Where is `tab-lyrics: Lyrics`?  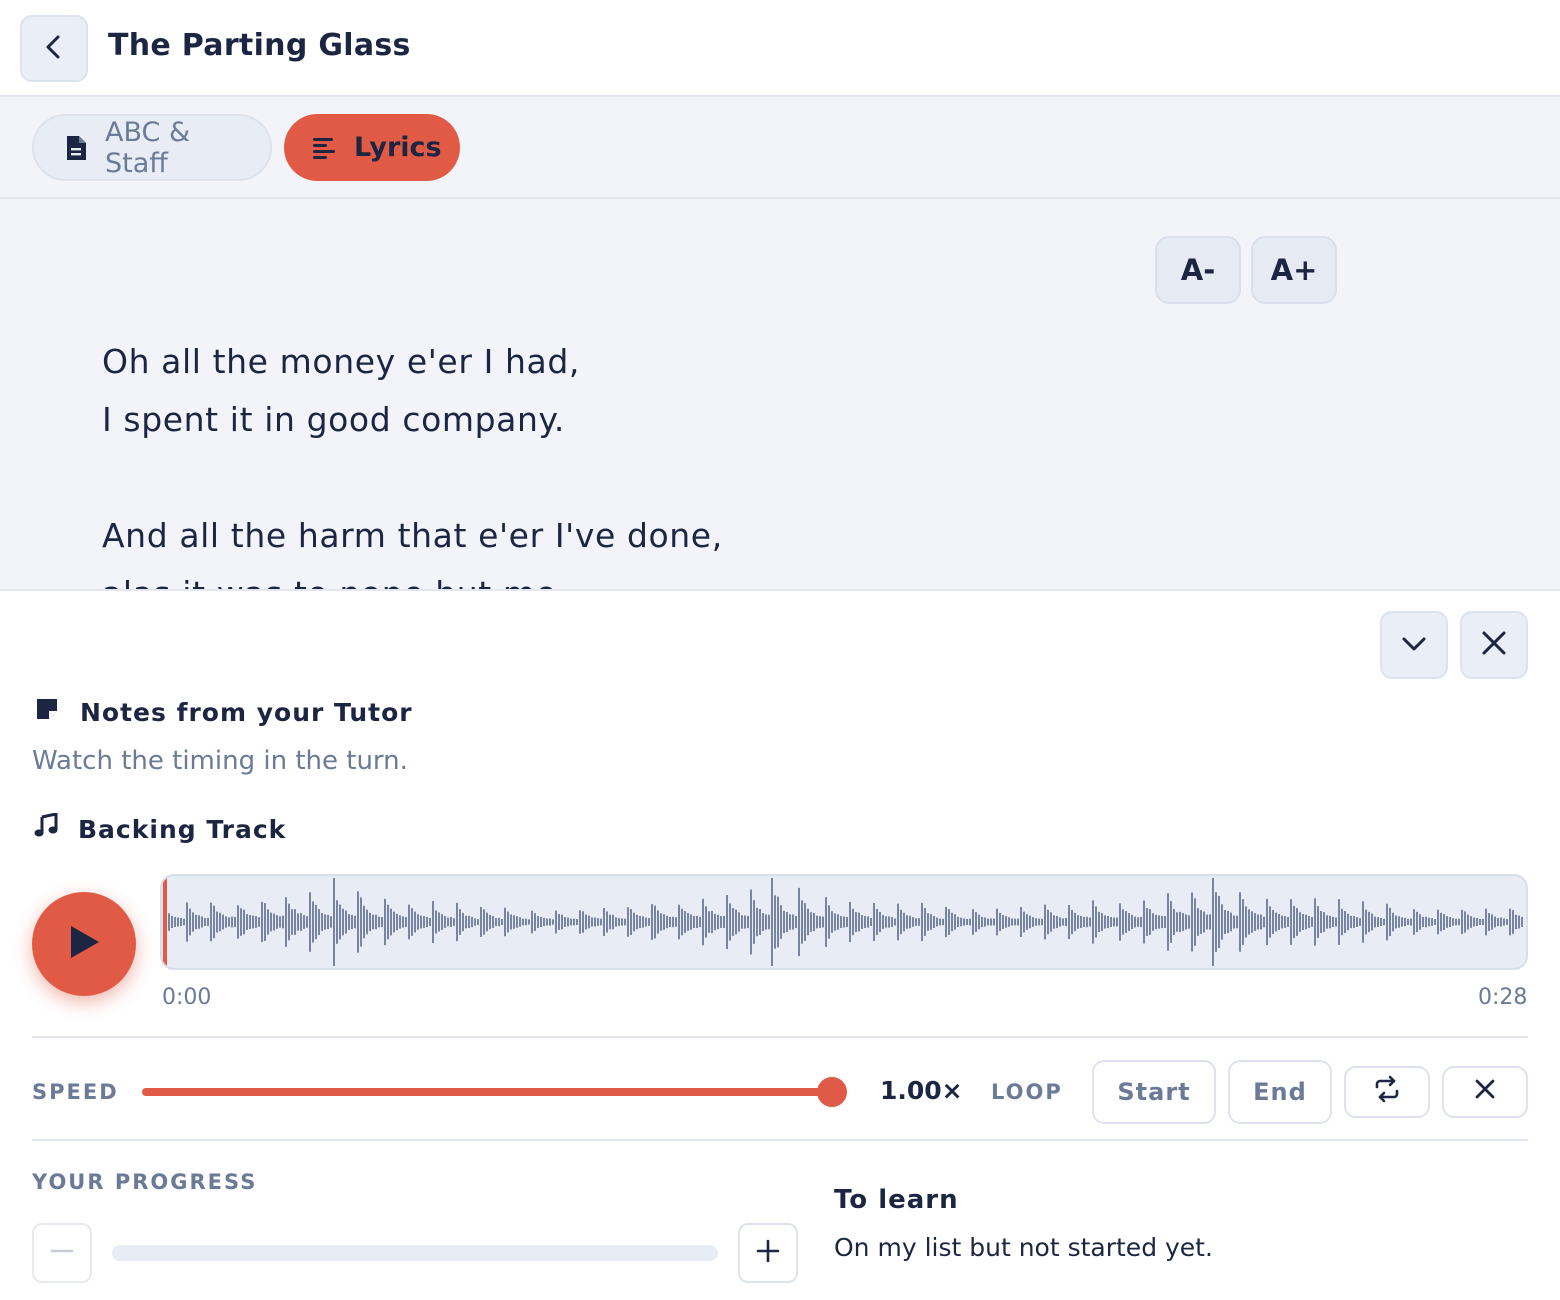
tab-lyrics: Lyrics is located at coordinates (372, 147).